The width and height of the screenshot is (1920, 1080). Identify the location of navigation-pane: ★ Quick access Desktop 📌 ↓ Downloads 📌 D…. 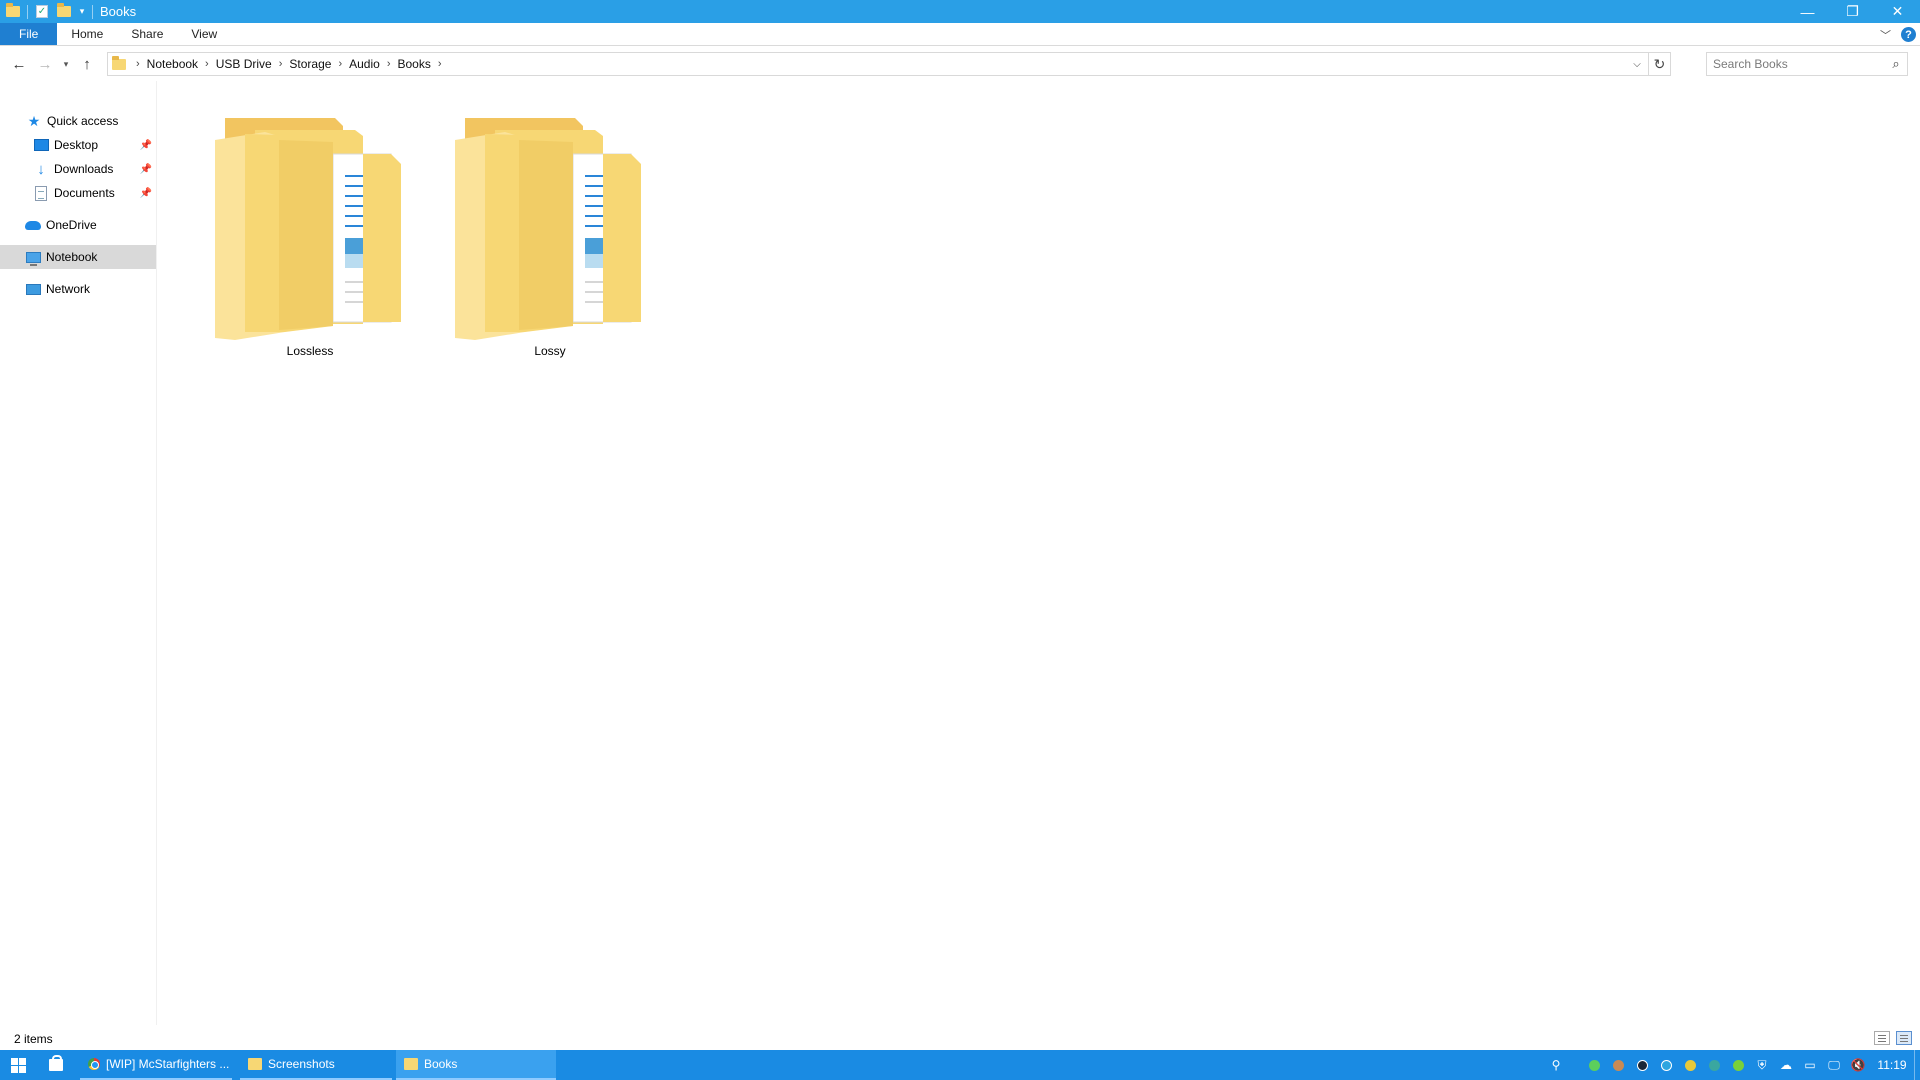
(78, 553).